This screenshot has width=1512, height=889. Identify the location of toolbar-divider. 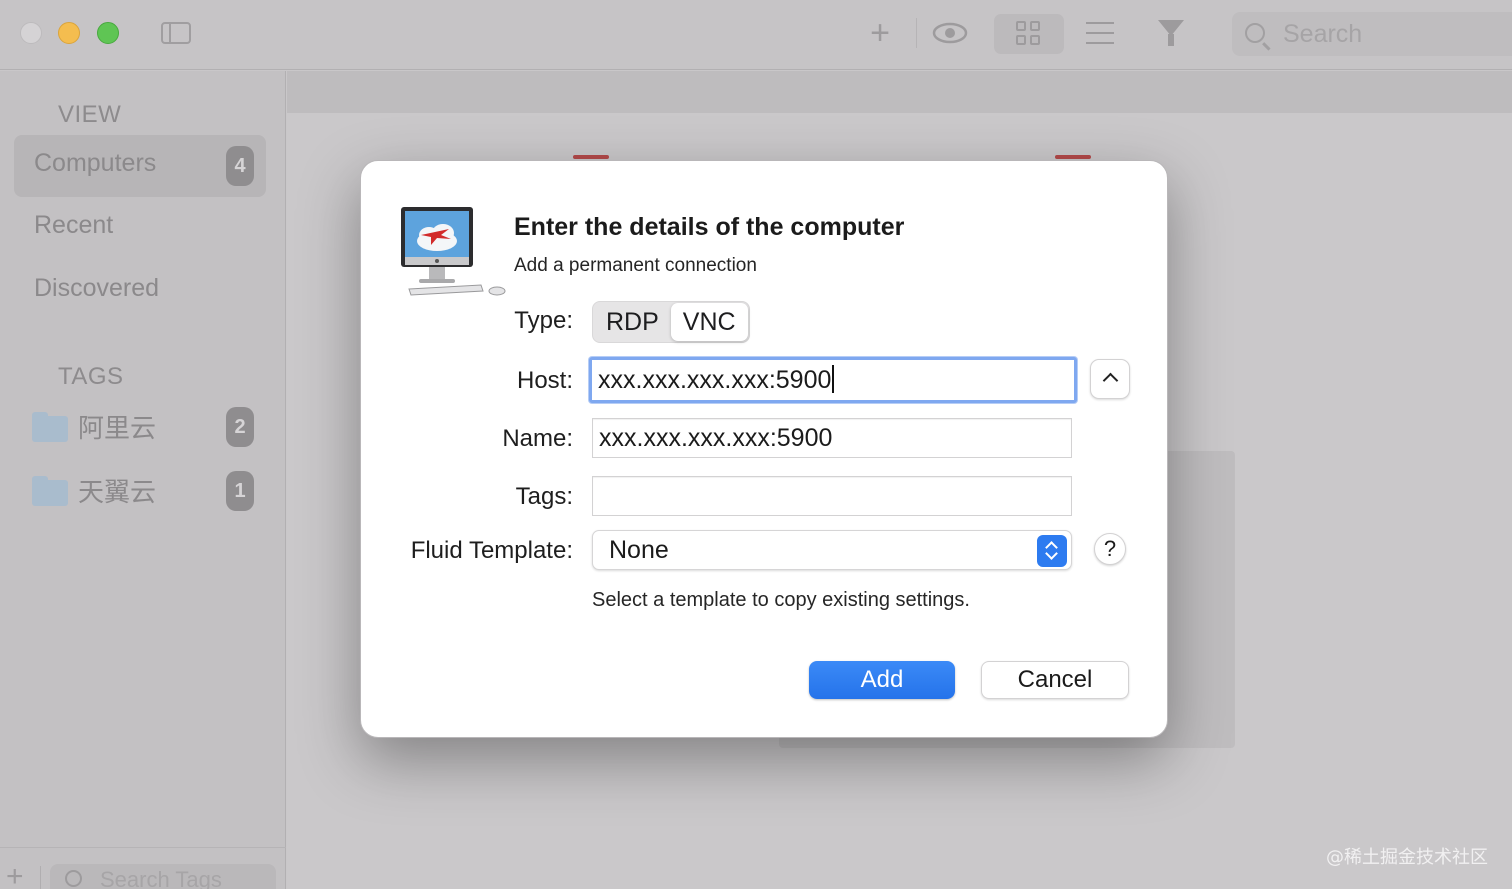
(916, 33).